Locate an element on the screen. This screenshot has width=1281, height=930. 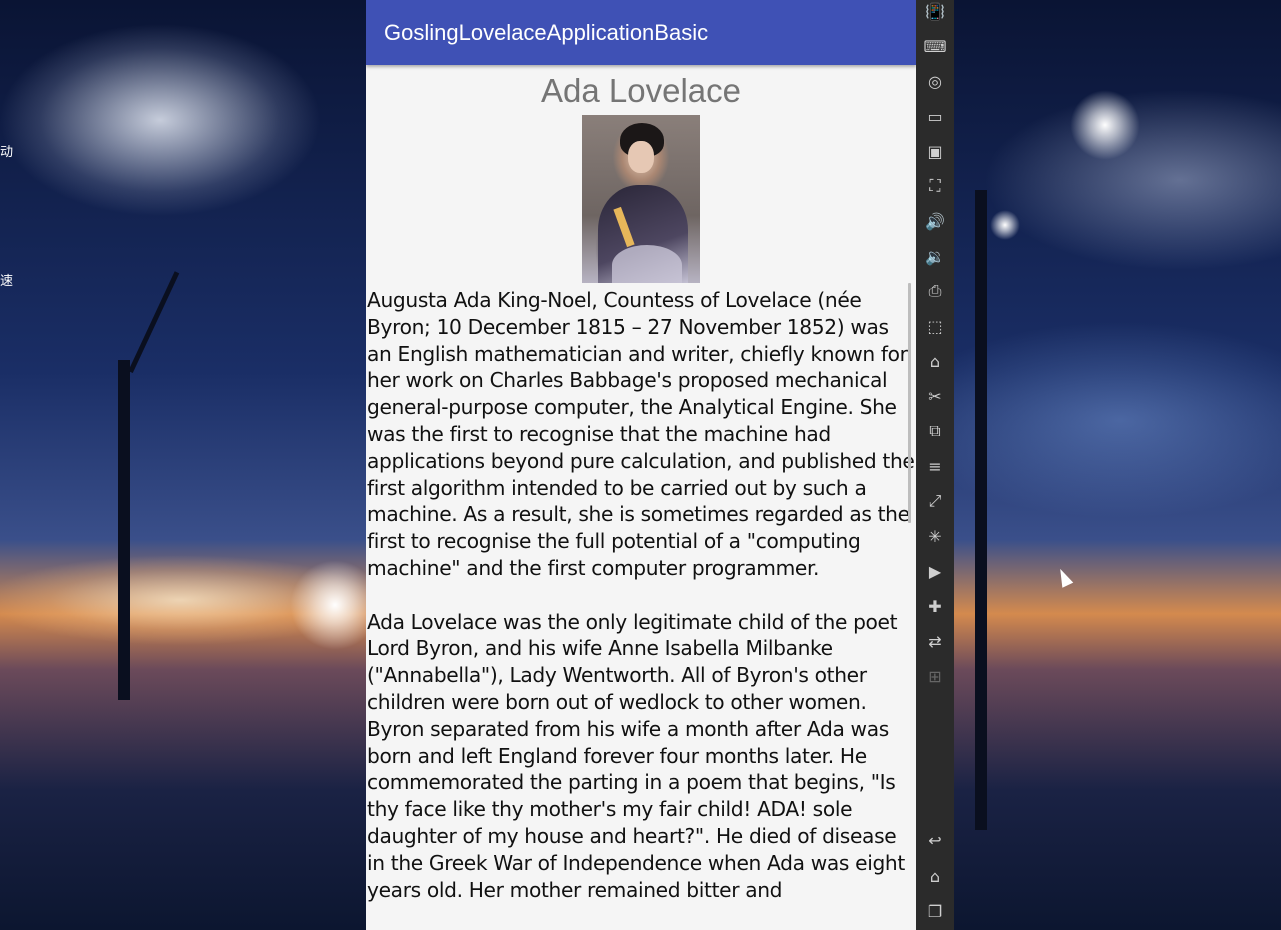
volume-down-icon: 🔉 is located at coordinates (935, 256).